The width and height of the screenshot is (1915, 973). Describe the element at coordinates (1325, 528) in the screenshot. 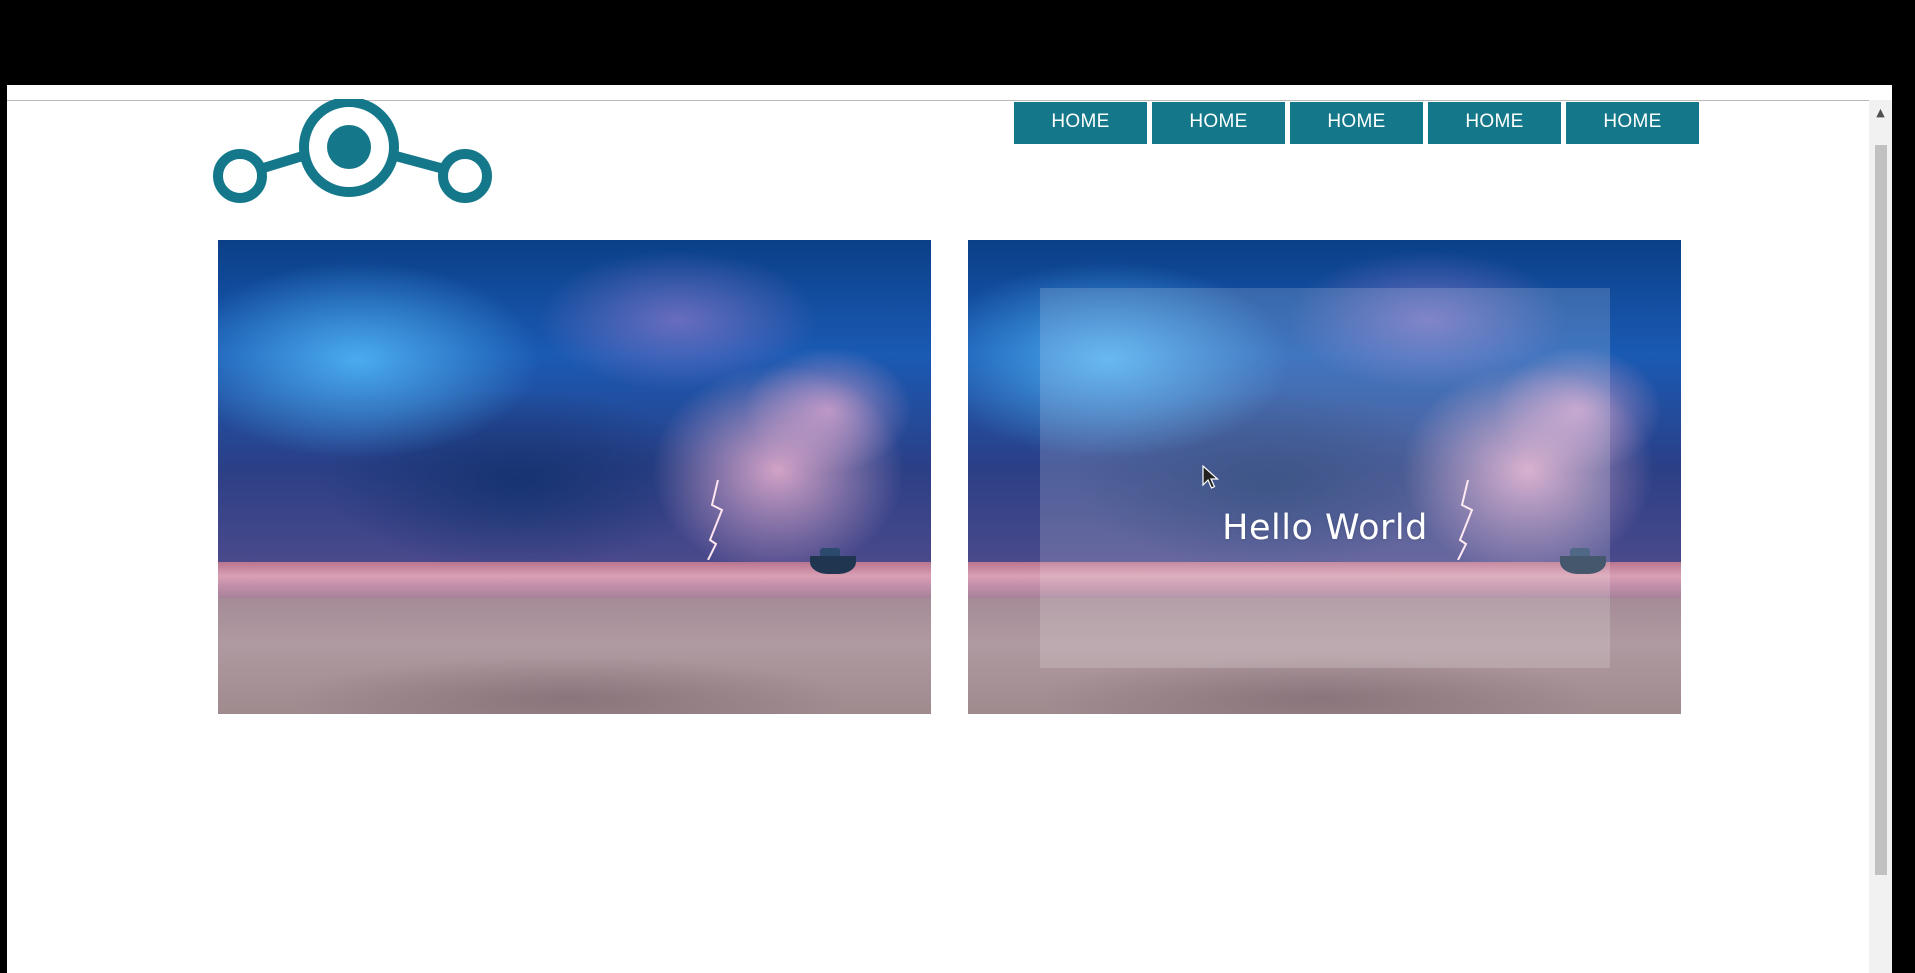

I see `overlay-caption: Hello World` at that location.